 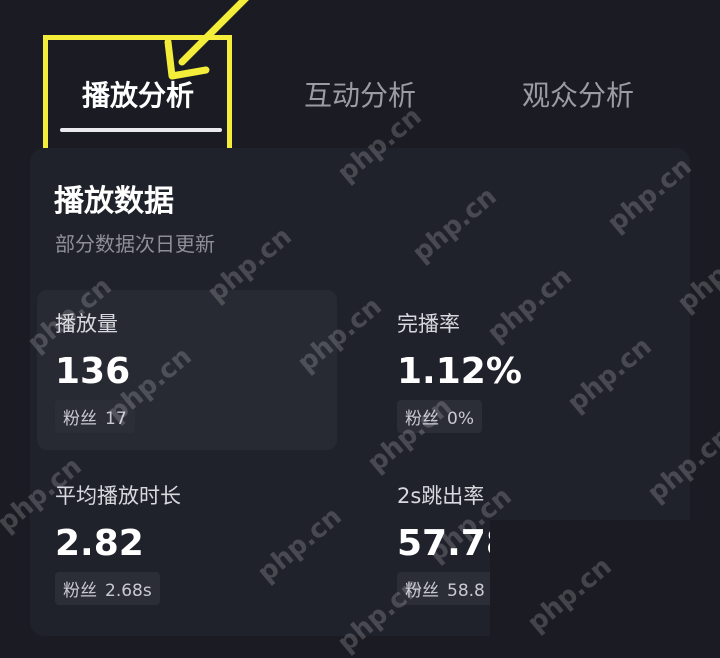 What do you see at coordinates (605, 578) in the screenshot?
I see `cropped-corner` at bounding box center [605, 578].